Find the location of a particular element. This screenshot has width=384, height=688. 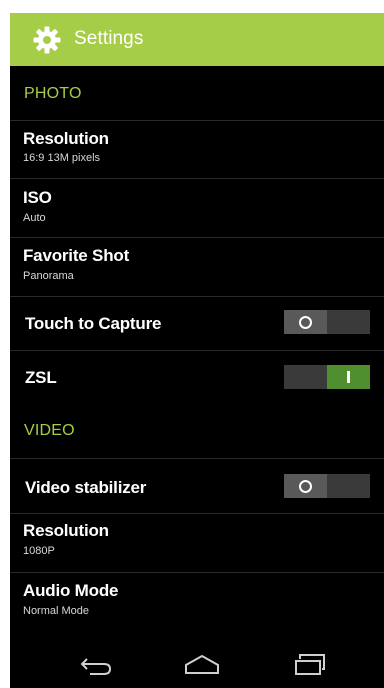

list-item-zsl: ZSL is located at coordinates (197, 377).